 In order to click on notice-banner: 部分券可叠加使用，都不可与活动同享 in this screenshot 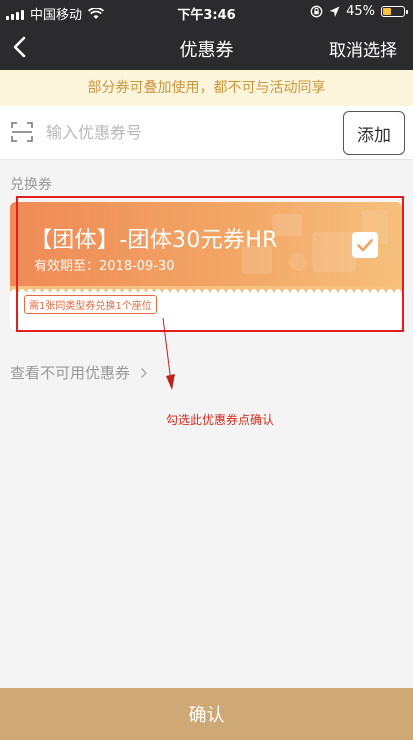, I will do `click(206, 88)`.